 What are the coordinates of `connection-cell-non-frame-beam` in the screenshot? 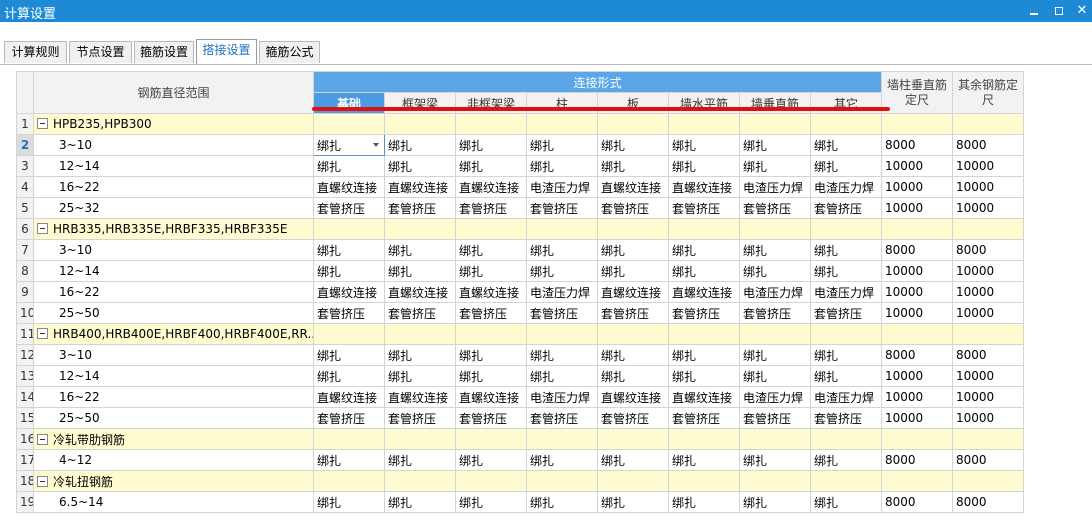 It's located at (491, 439).